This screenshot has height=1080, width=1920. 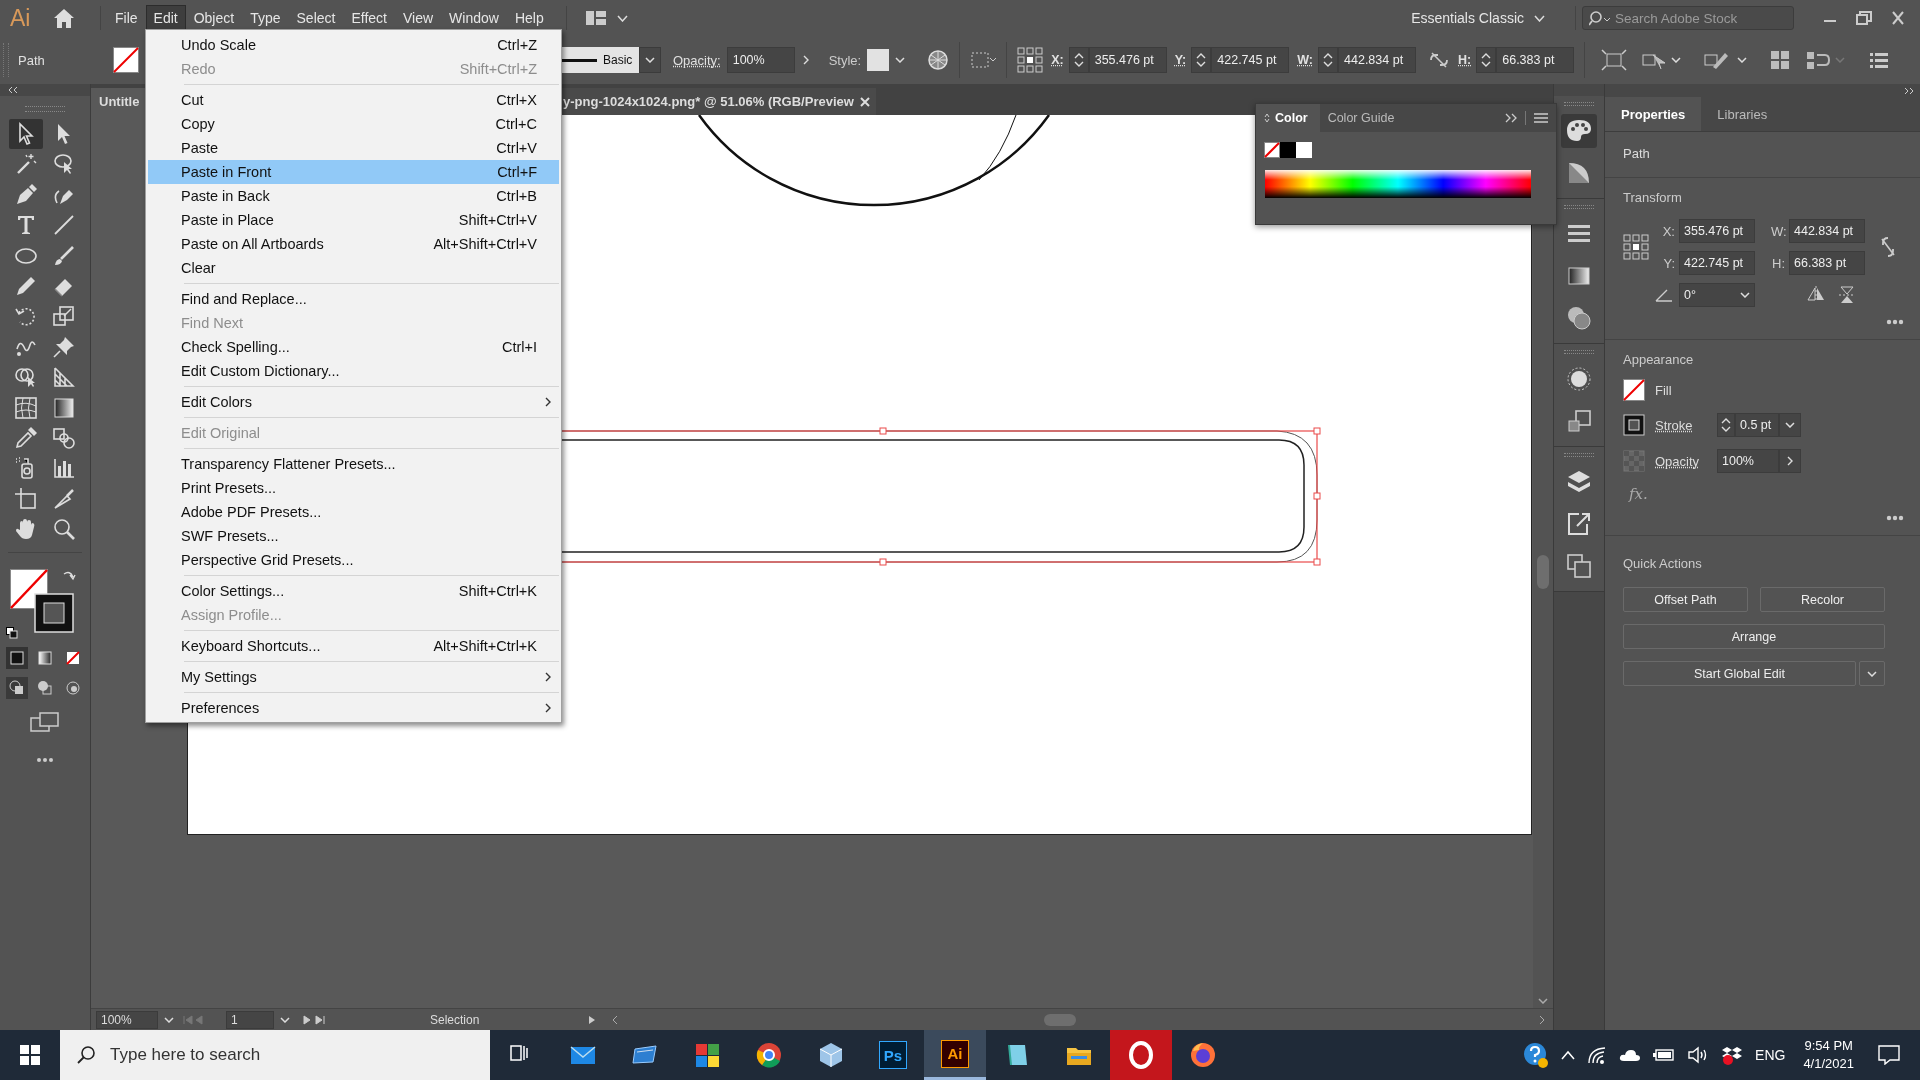 I want to click on taskbar-app-button: Ps, so click(x=893, y=1055).